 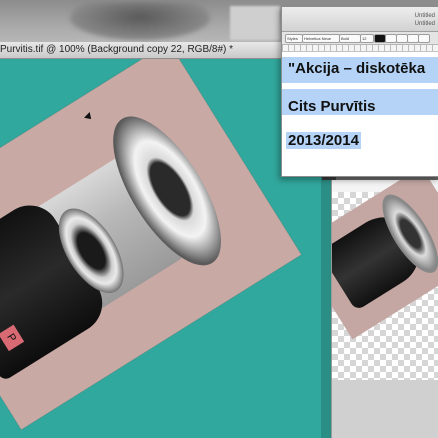 I want to click on font-family-popup: Helvetica Neue, so click(x=321, y=38).